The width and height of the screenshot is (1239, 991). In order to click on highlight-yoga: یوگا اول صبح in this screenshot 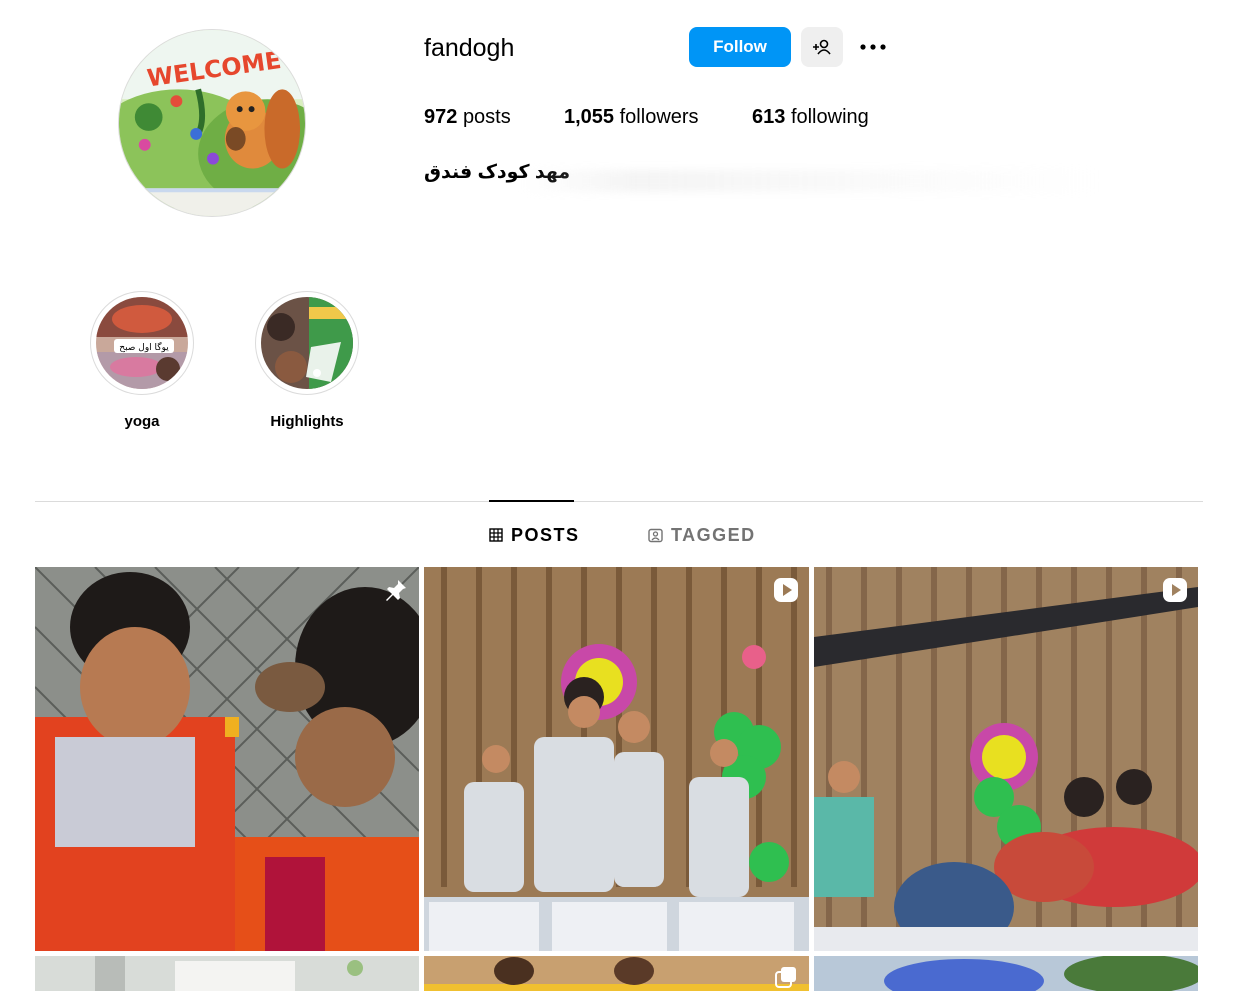, I will do `click(142, 343)`.